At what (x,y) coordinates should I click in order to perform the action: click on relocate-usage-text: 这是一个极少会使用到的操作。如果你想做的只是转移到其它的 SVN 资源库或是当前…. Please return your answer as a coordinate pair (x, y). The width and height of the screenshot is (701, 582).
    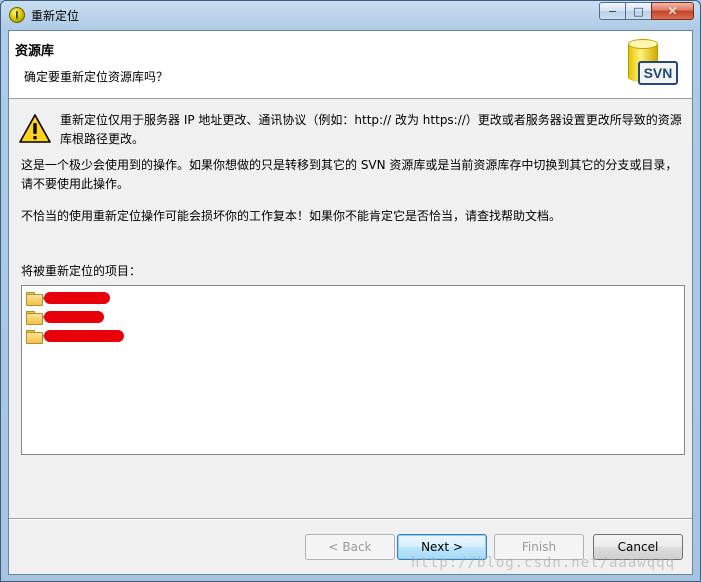
    Looking at the image, I should click on (349, 174).